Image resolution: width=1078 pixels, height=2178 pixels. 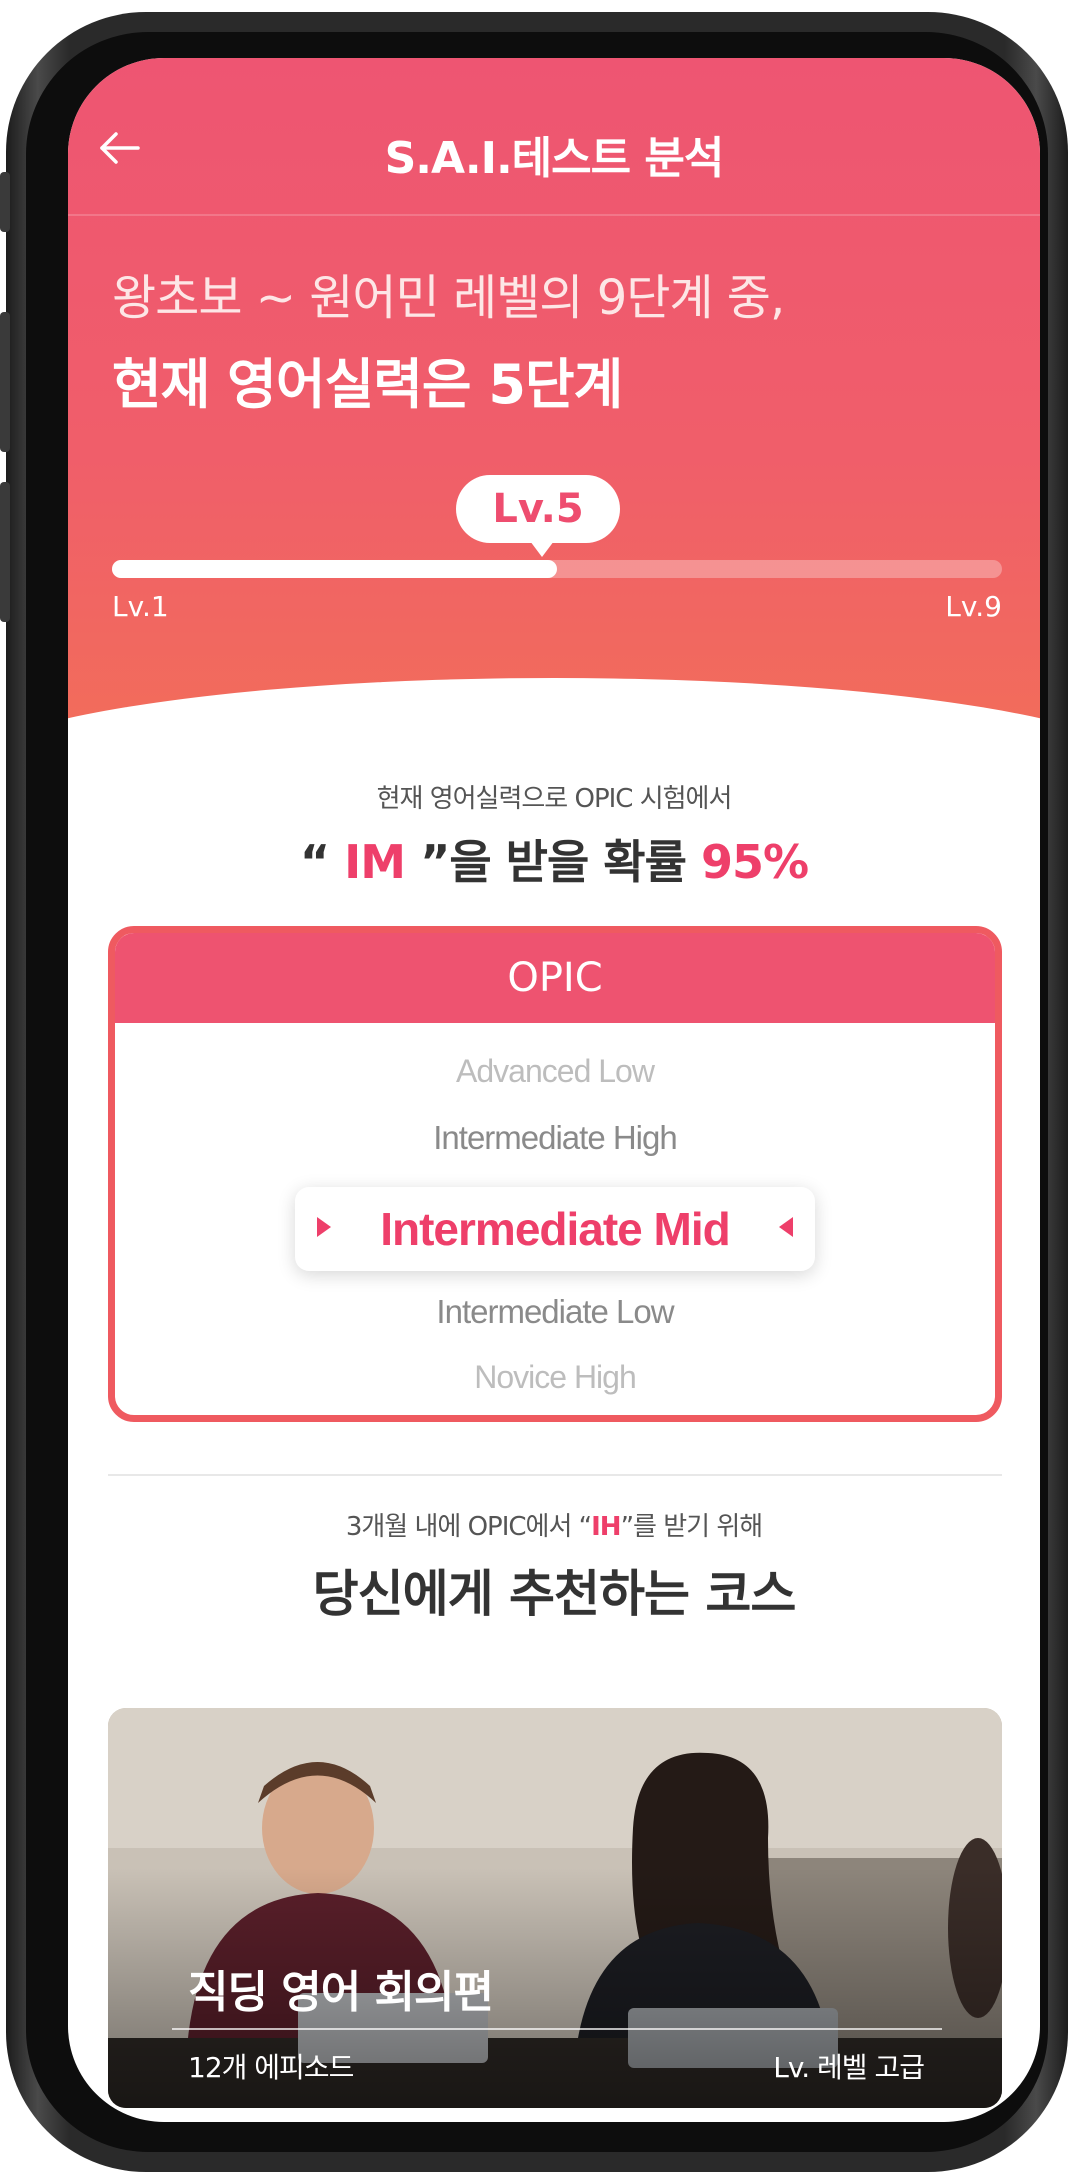 I want to click on level-progress-fill, so click(x=334, y=569).